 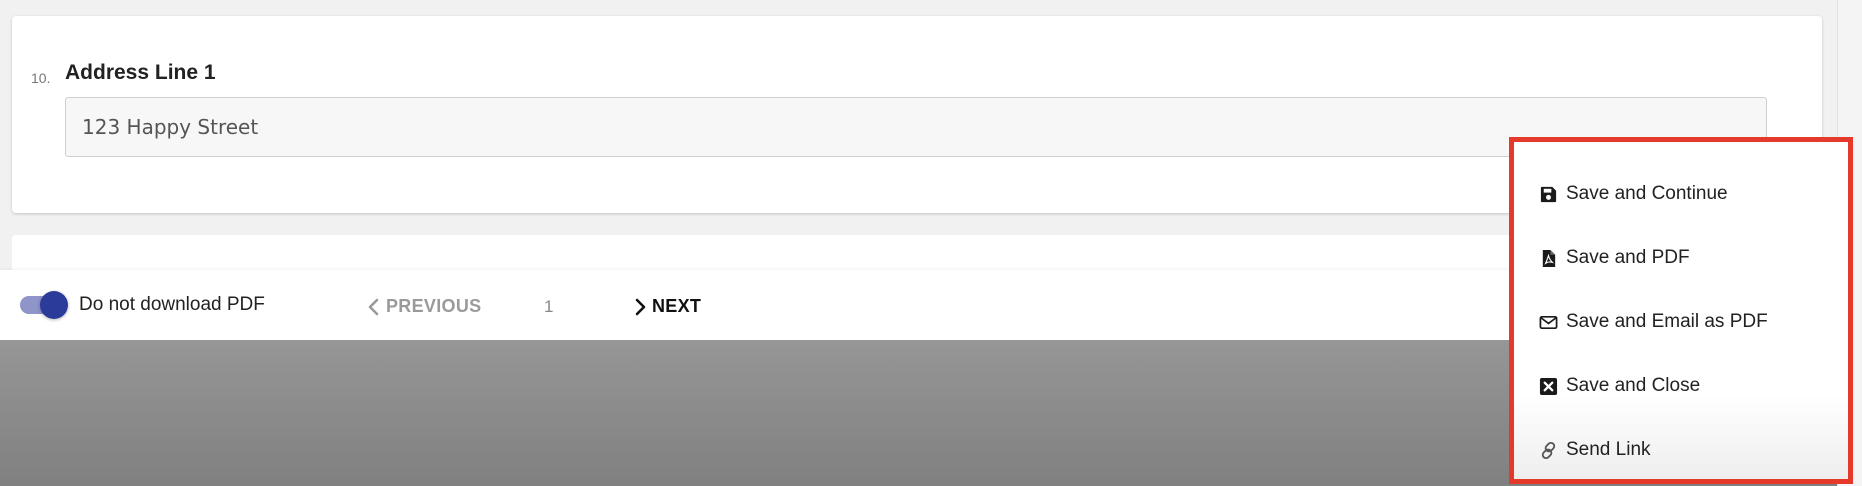 I want to click on save-and-continue-item: Save and Continue, so click(x=1681, y=194).